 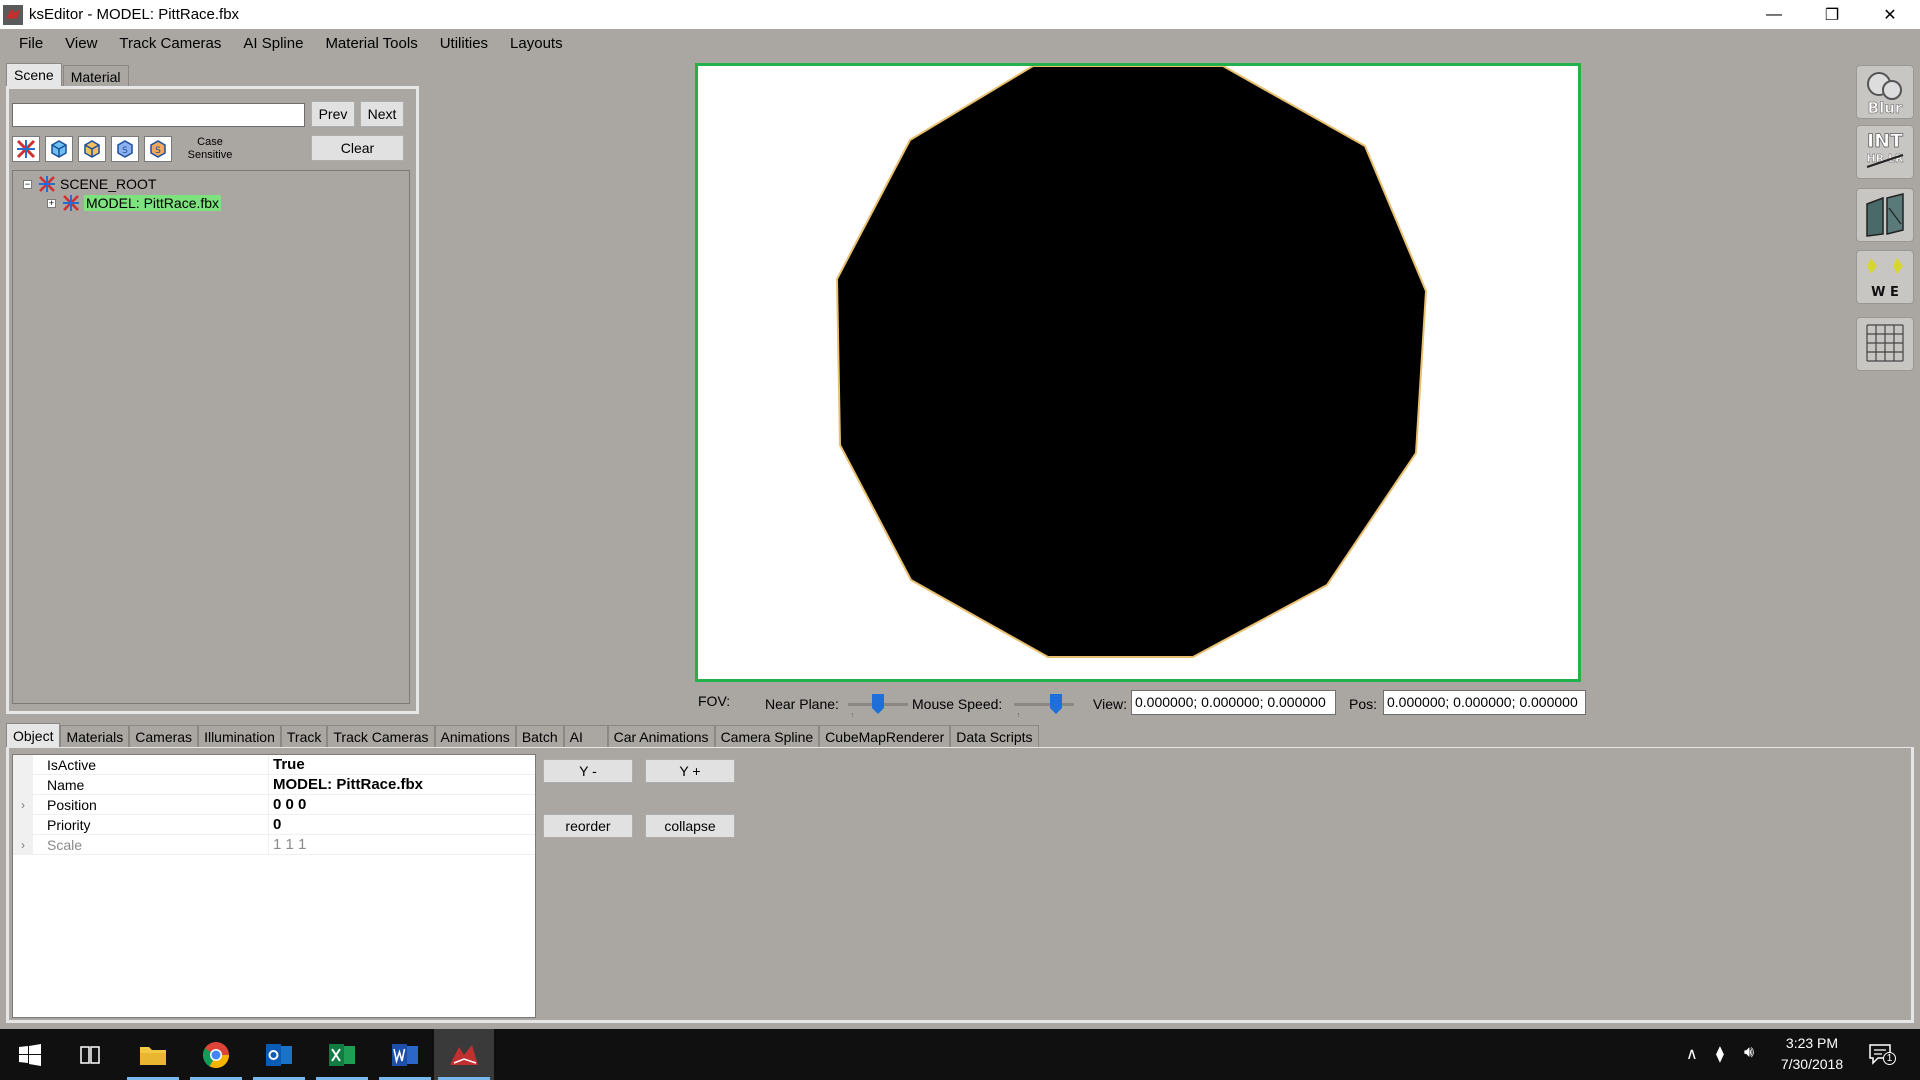 I want to click on filter-special-icon: S, so click(x=158, y=149).